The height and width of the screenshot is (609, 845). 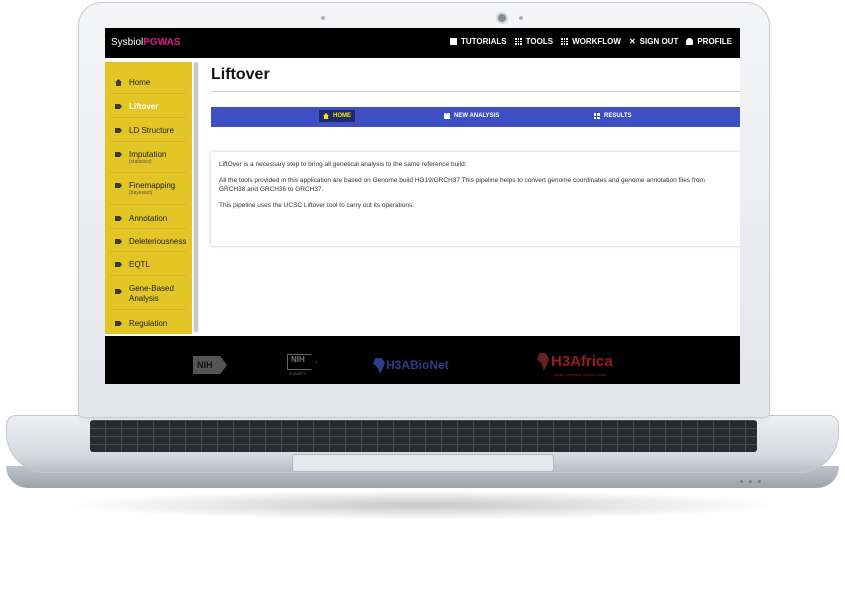 What do you see at coordinates (714, 41) in the screenshot?
I see `nav-profile-label: PROFILE` at bounding box center [714, 41].